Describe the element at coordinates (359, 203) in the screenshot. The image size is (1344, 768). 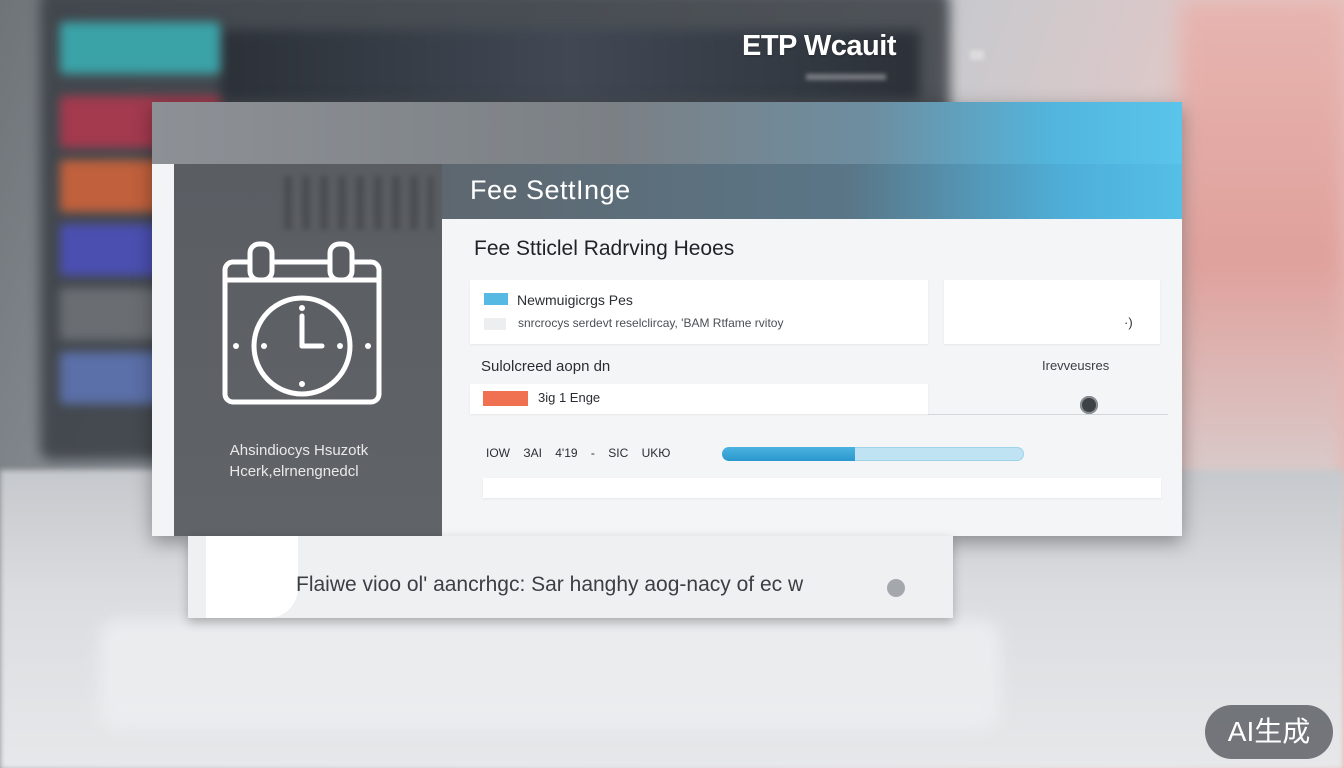
I see `sidebar-blurred-text` at that location.